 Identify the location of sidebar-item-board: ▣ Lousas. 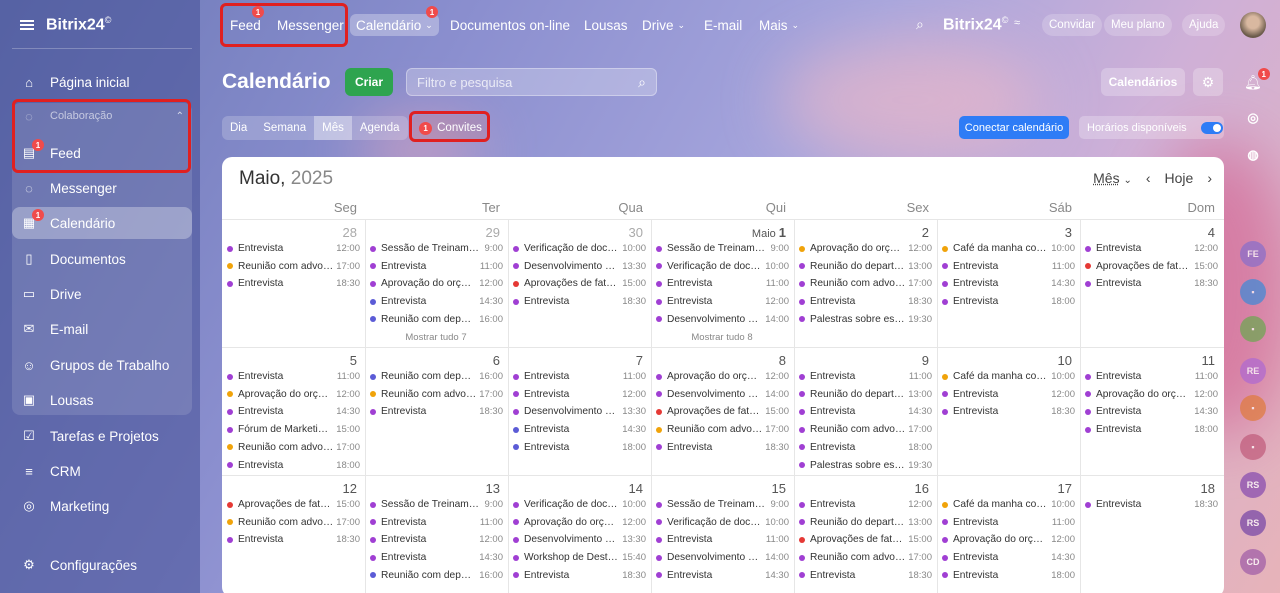
(102, 400).